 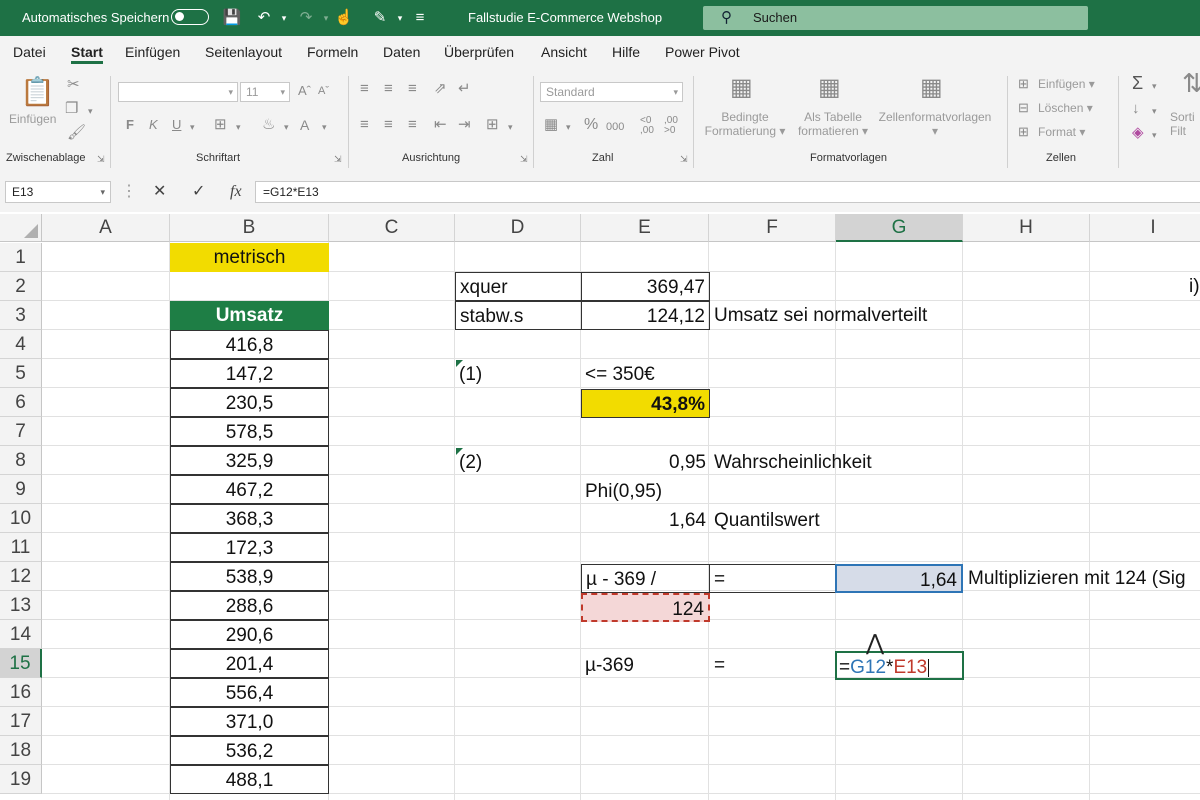 What do you see at coordinates (618, 374) in the screenshot?
I see `cell-E5: <= 350€` at bounding box center [618, 374].